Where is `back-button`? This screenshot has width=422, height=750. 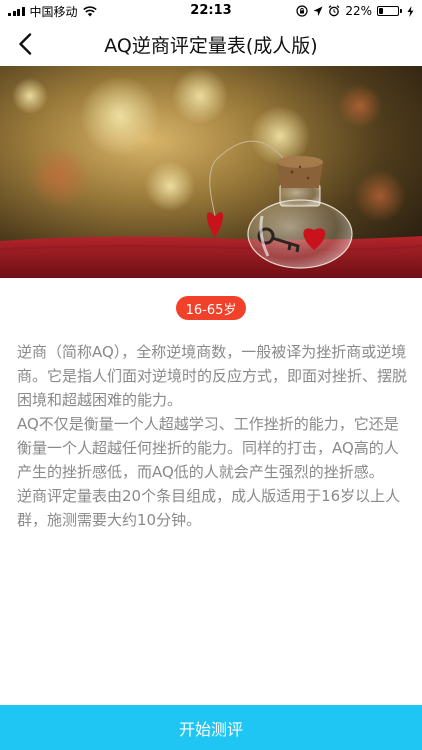 back-button is located at coordinates (25, 44).